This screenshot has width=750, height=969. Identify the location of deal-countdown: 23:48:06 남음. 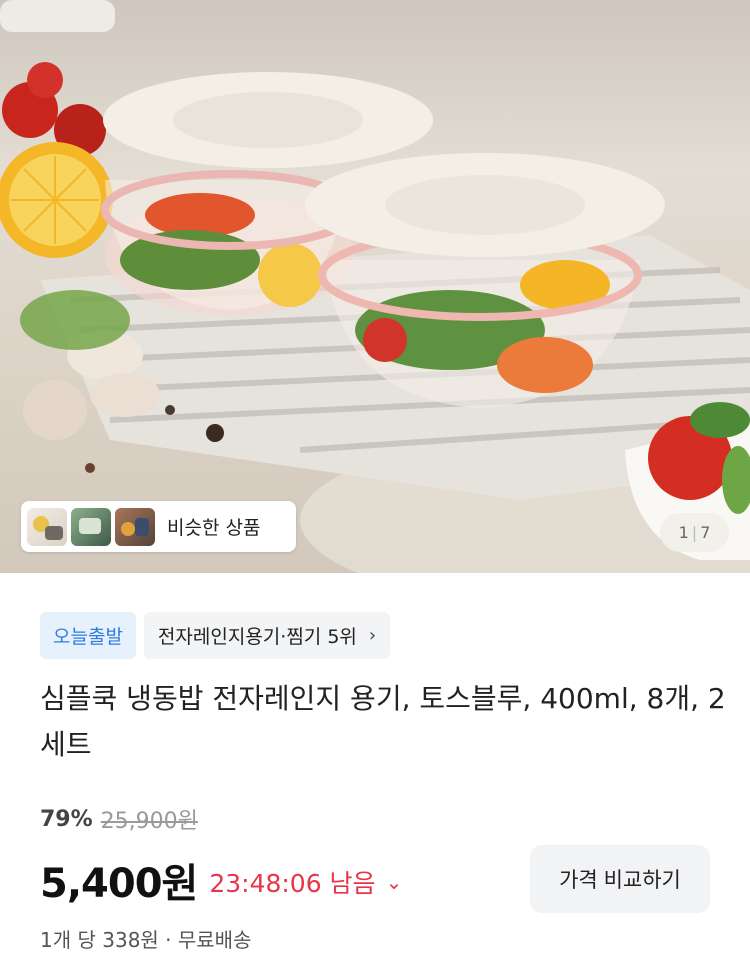
(292, 882).